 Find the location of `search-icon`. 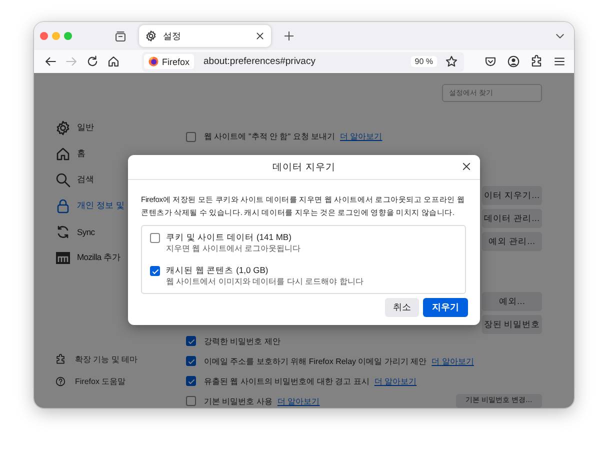

search-icon is located at coordinates (63, 180).